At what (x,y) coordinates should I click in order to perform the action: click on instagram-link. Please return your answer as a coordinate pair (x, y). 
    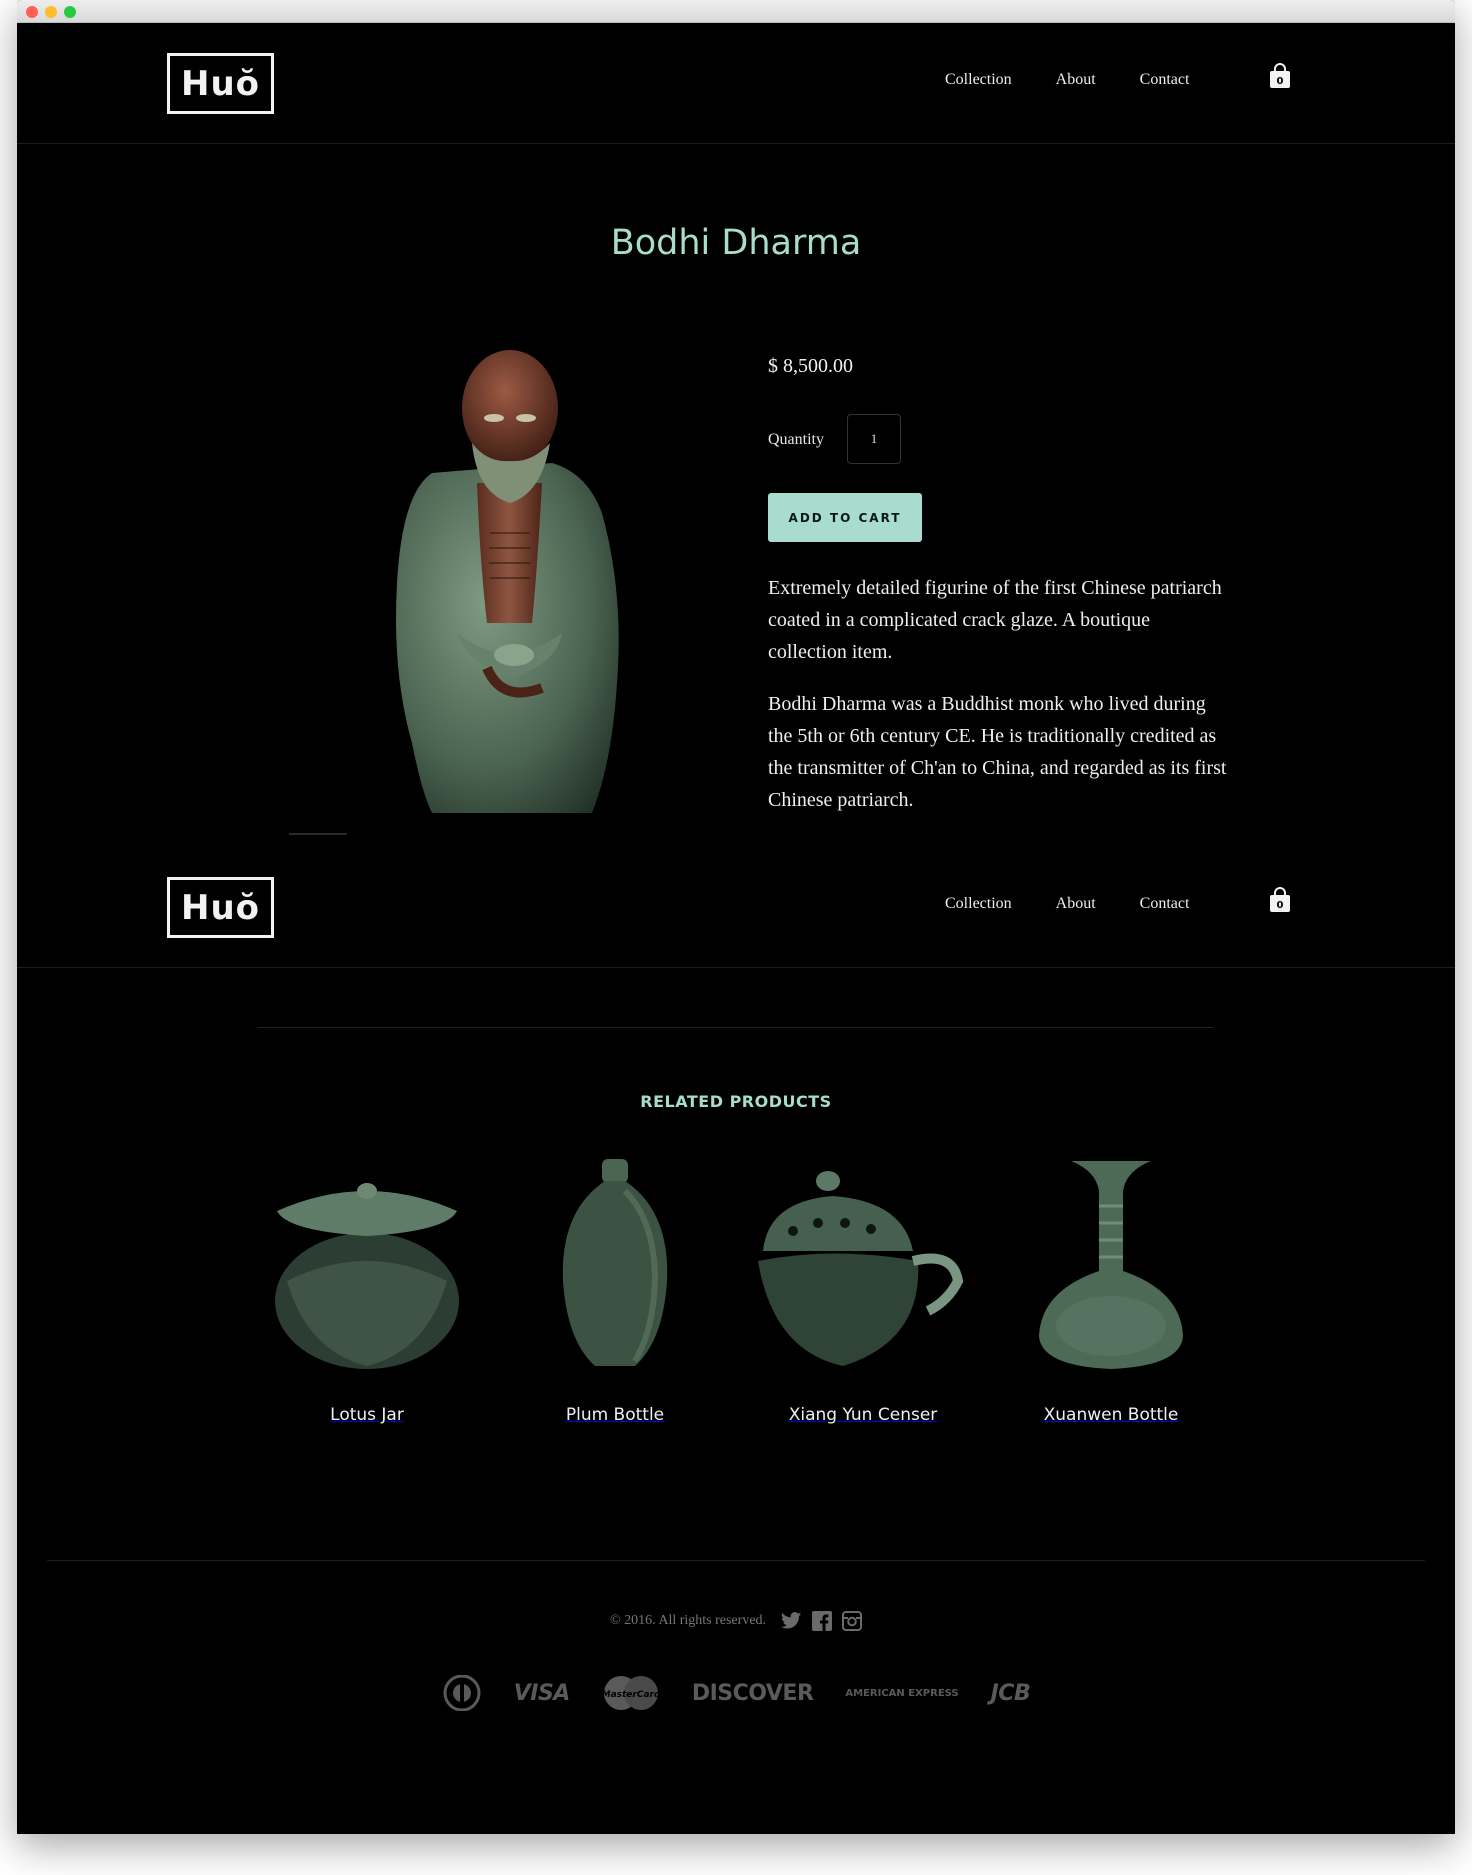
    Looking at the image, I should click on (852, 1621).